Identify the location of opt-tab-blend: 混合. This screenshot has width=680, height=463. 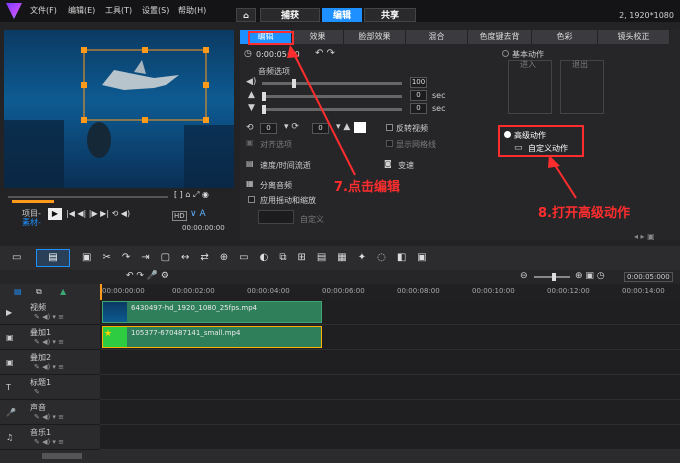
(437, 37).